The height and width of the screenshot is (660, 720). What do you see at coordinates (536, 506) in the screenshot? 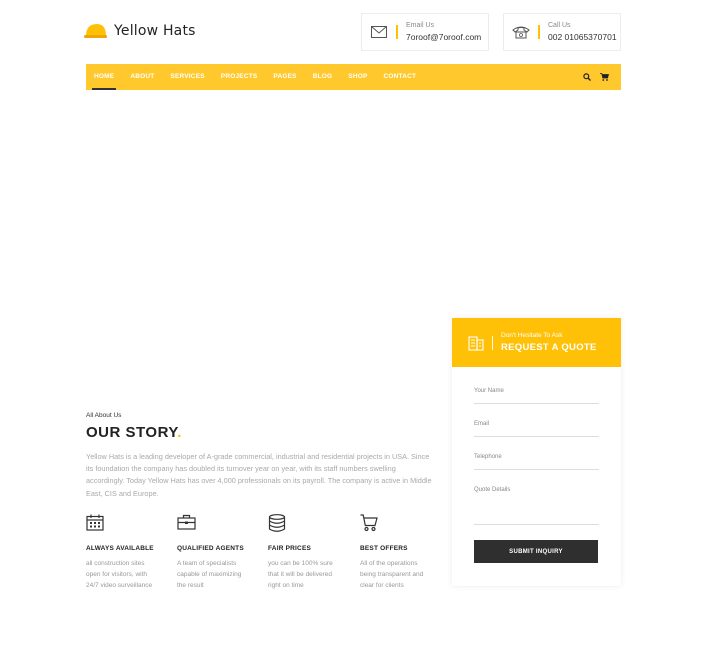
I see `quote-details-field: Quote Details` at bounding box center [536, 506].